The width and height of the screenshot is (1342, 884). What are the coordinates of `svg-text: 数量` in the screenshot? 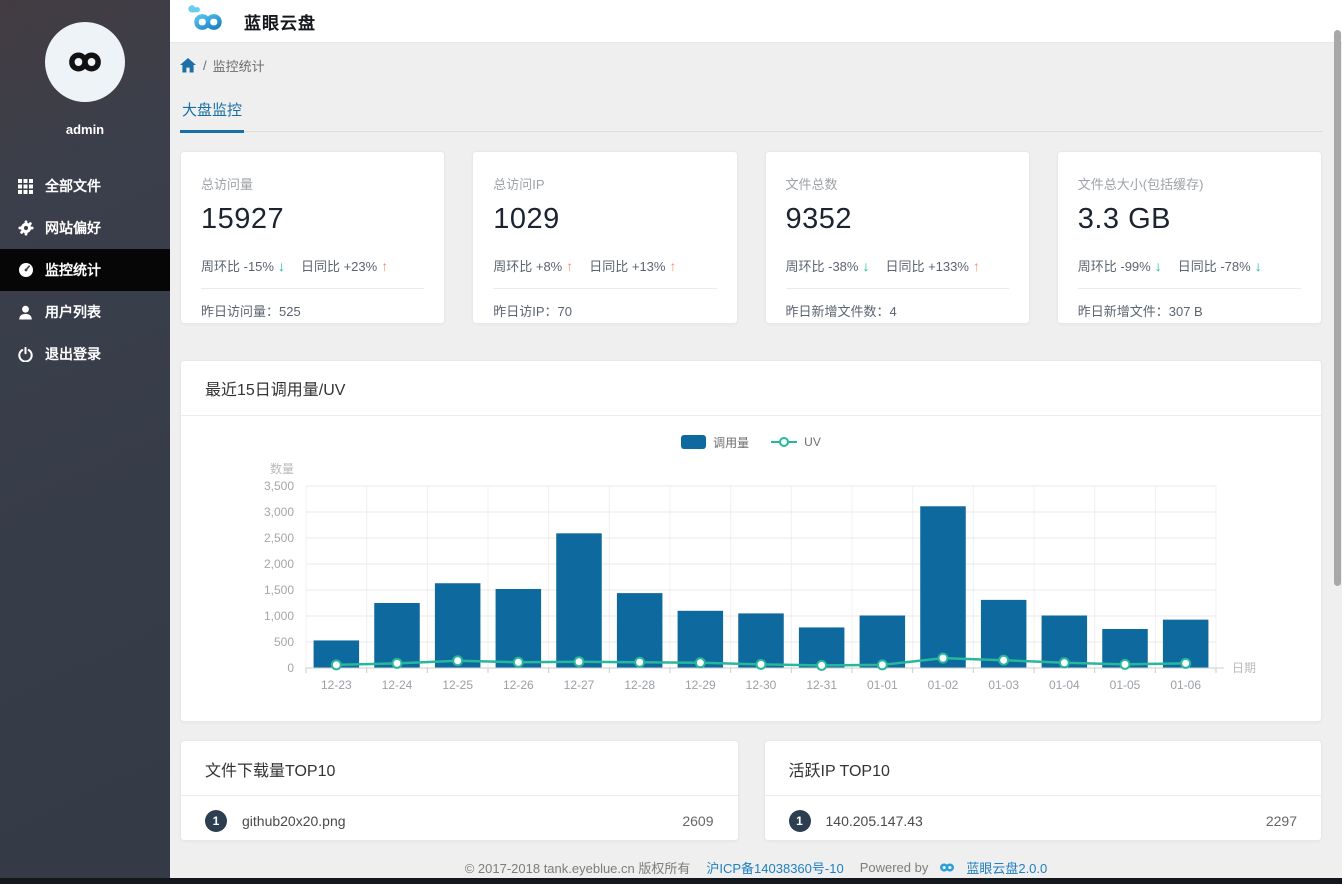 It's located at (282, 468).